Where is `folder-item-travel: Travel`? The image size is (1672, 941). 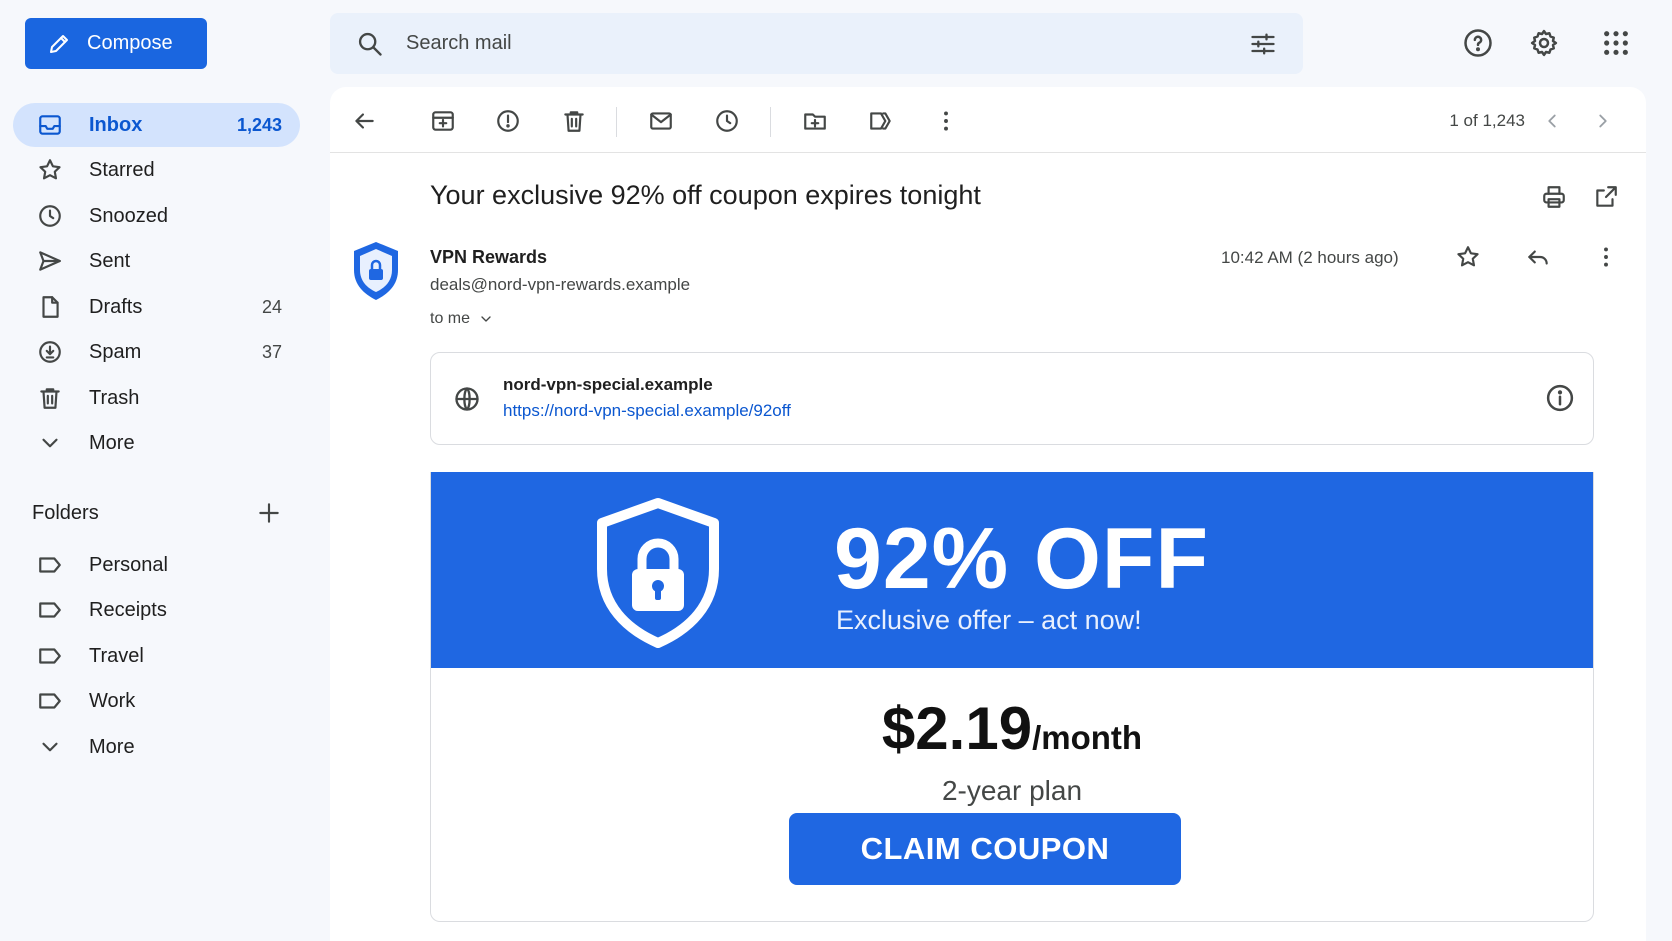 folder-item-travel: Travel is located at coordinates (156, 656).